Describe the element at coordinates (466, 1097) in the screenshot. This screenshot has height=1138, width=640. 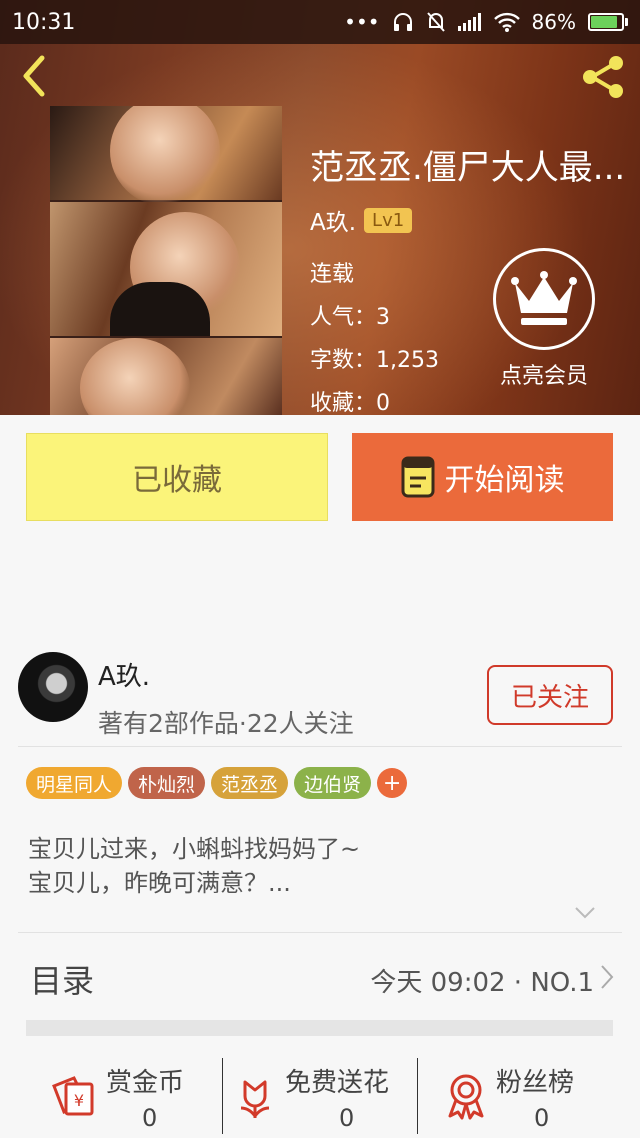
I see `medal-icon` at that location.